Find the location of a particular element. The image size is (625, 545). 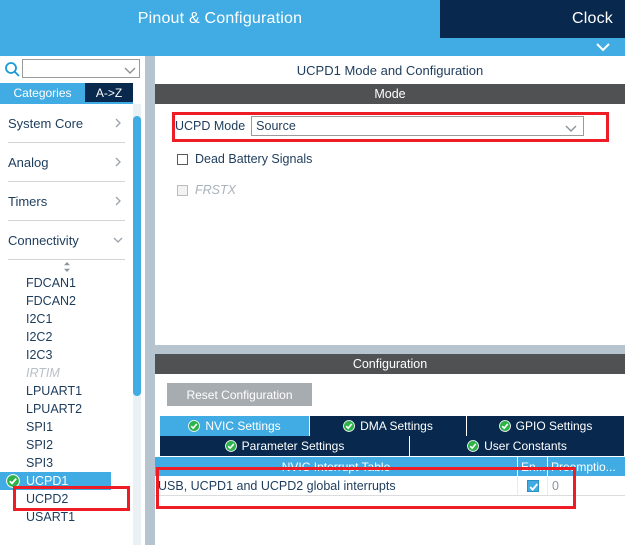

tab-clock: Clock is located at coordinates (532, 19).